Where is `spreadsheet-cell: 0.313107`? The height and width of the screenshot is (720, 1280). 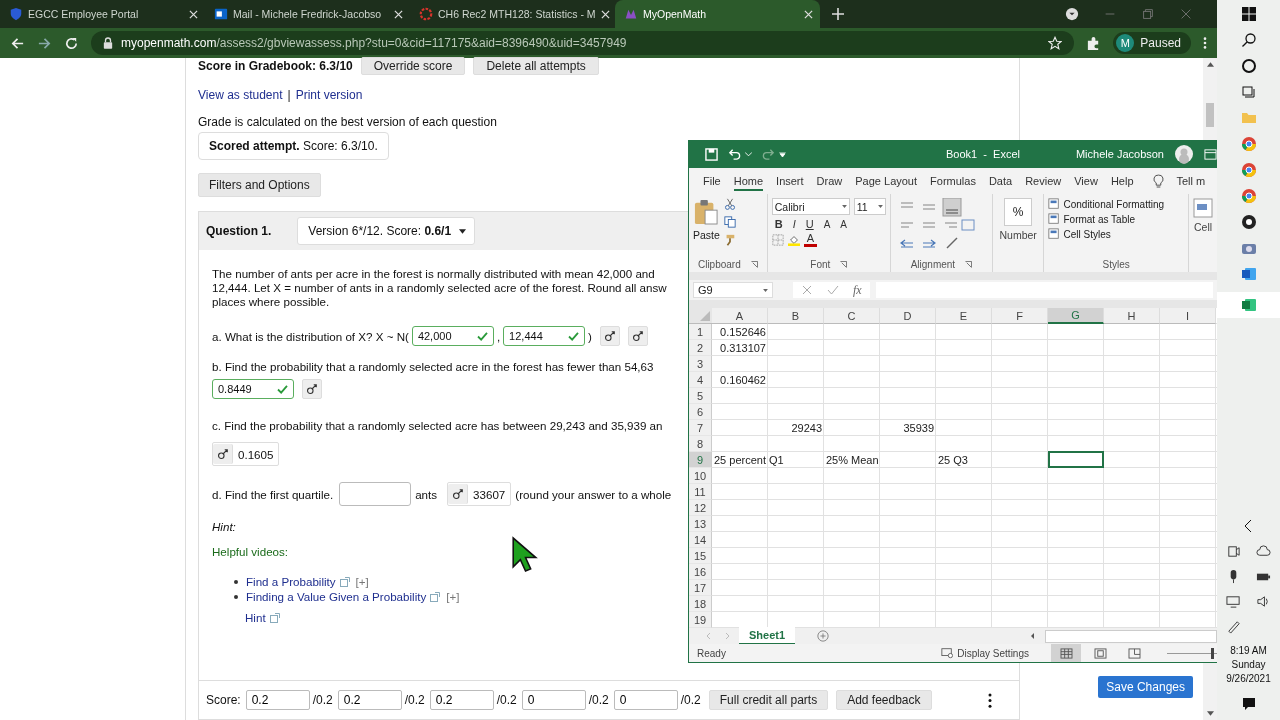 spreadsheet-cell: 0.313107 is located at coordinates (740, 348).